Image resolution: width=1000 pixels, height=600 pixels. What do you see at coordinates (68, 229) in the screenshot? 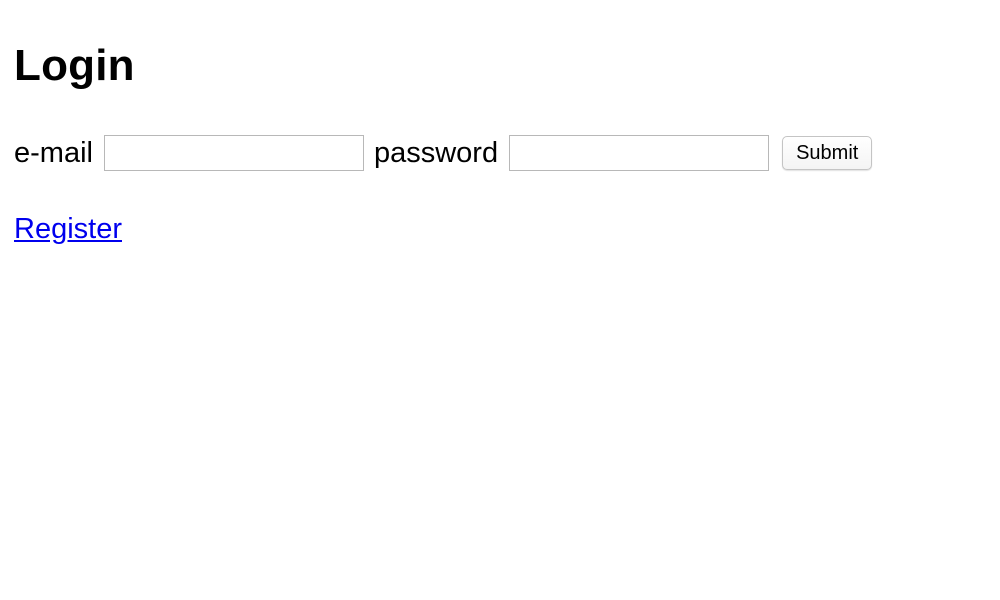
I see `register-link: Register` at bounding box center [68, 229].